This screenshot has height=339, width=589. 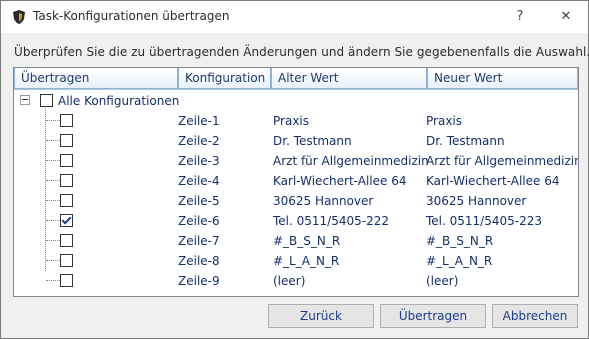 What do you see at coordinates (321, 316) in the screenshot?
I see `back-button: Zurück` at bounding box center [321, 316].